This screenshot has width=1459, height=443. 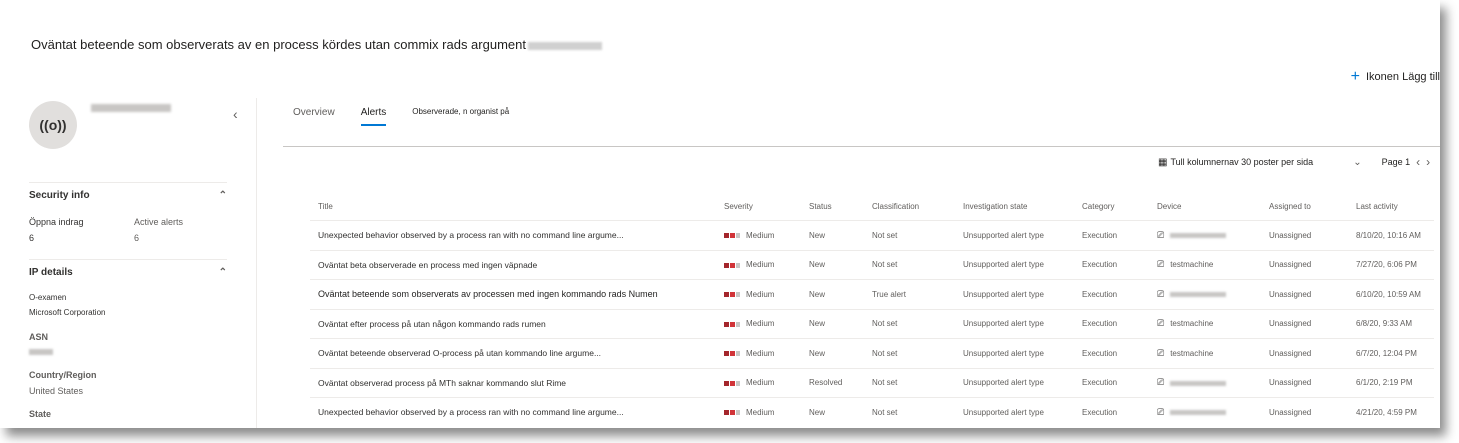 What do you see at coordinates (59, 195) in the screenshot?
I see `security-info-heading: Security info` at bounding box center [59, 195].